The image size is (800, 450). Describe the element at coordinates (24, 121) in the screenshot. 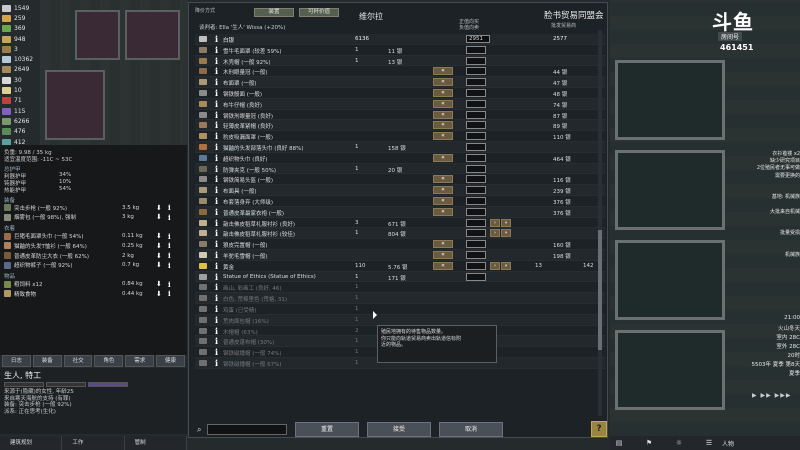

I see `resource-row: 6266` at that location.